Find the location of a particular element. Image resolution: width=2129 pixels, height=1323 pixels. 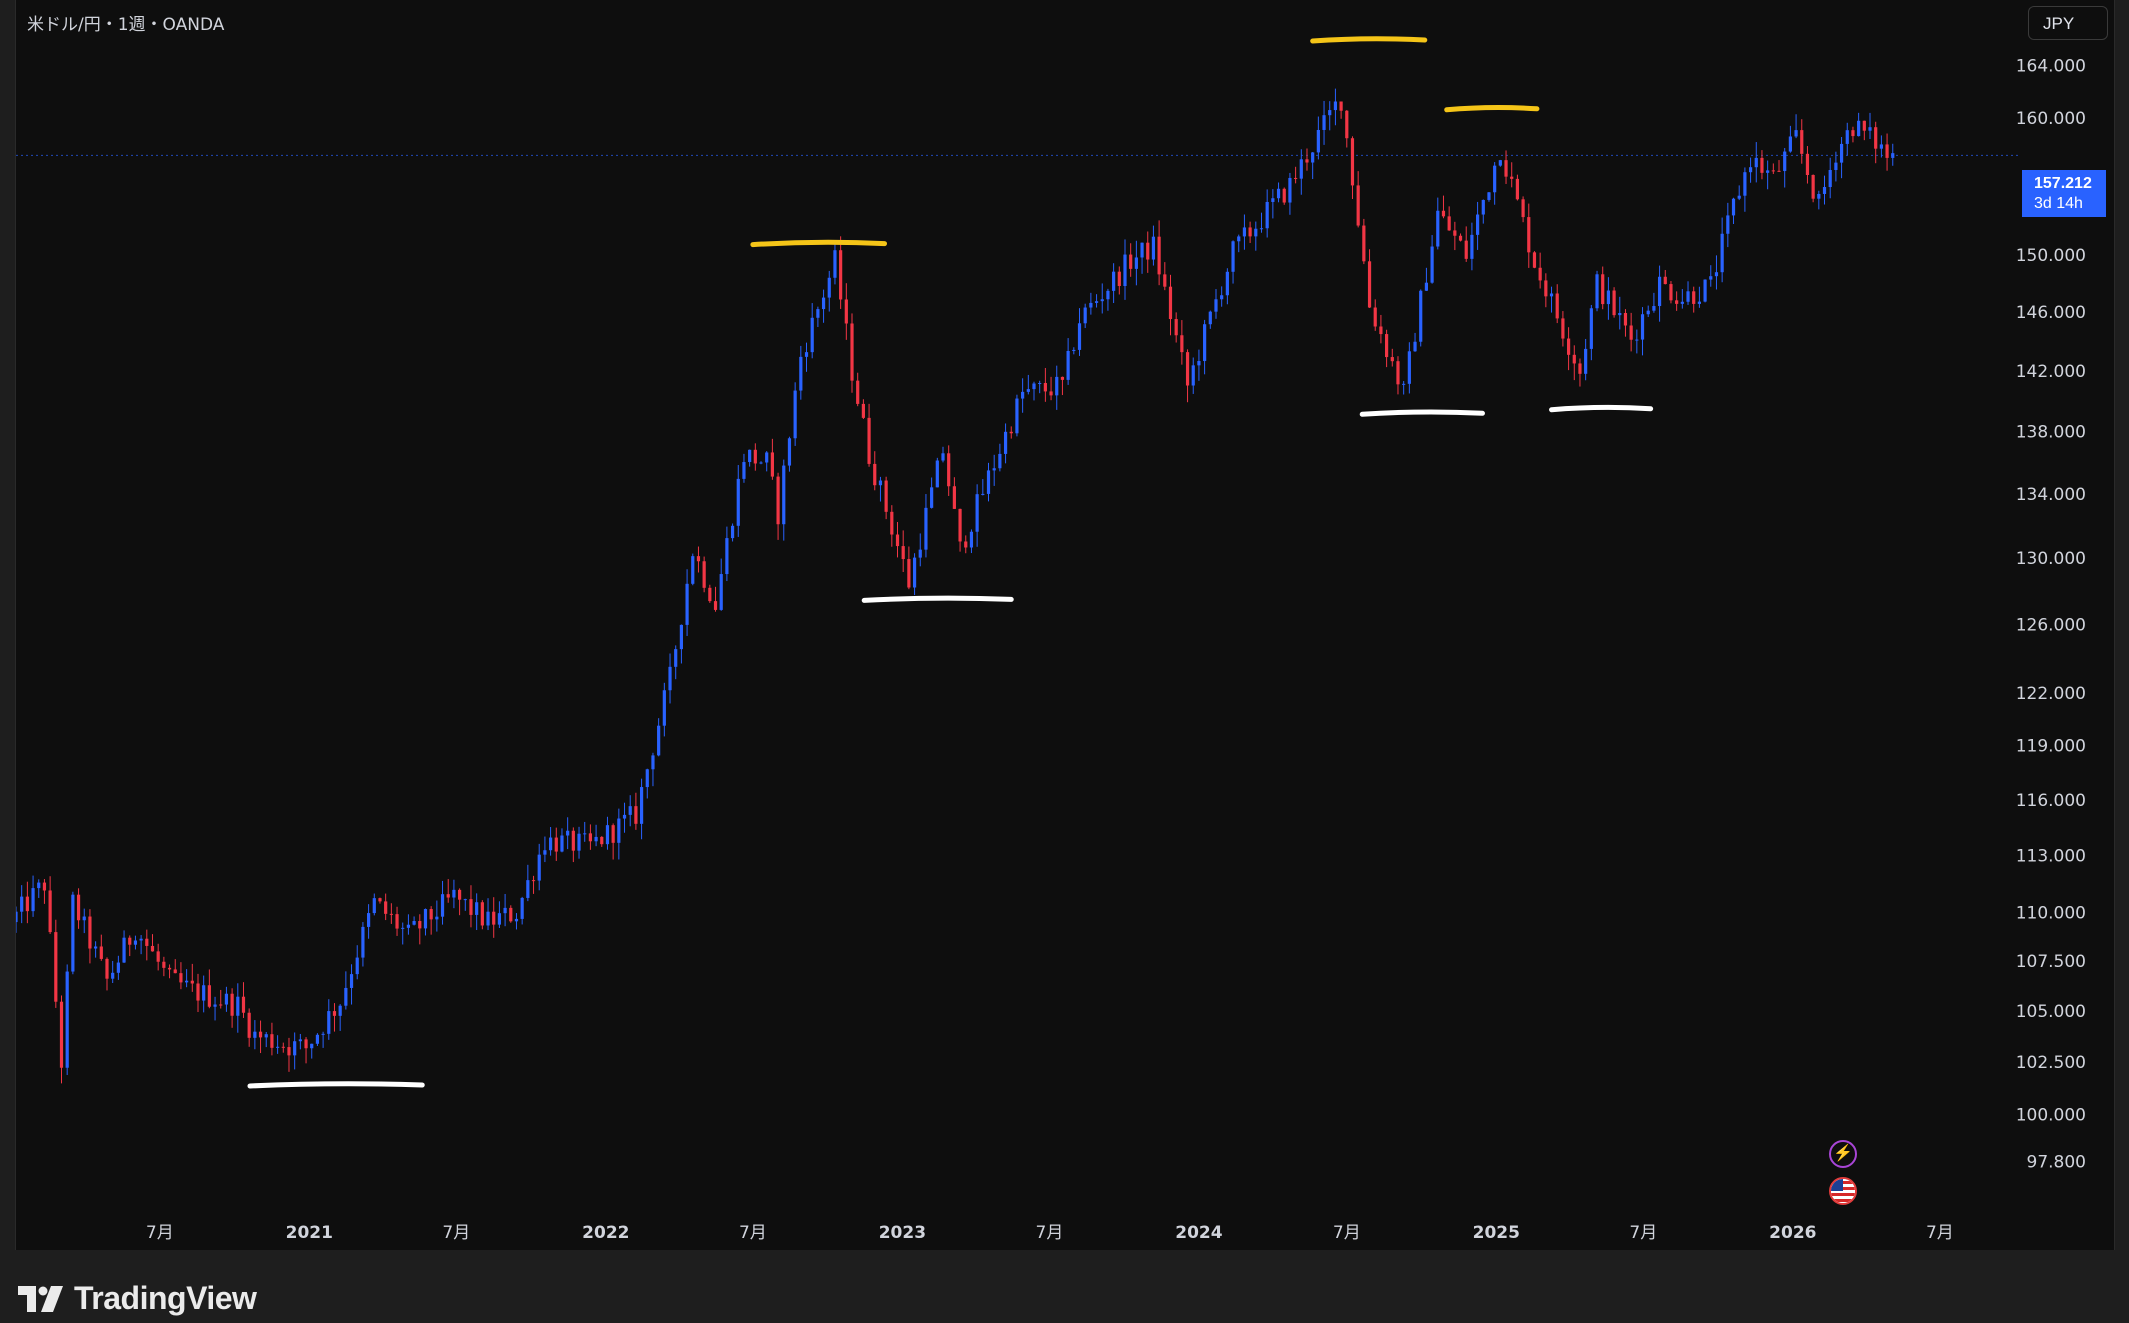

support-mark is located at coordinates (336, 1085).